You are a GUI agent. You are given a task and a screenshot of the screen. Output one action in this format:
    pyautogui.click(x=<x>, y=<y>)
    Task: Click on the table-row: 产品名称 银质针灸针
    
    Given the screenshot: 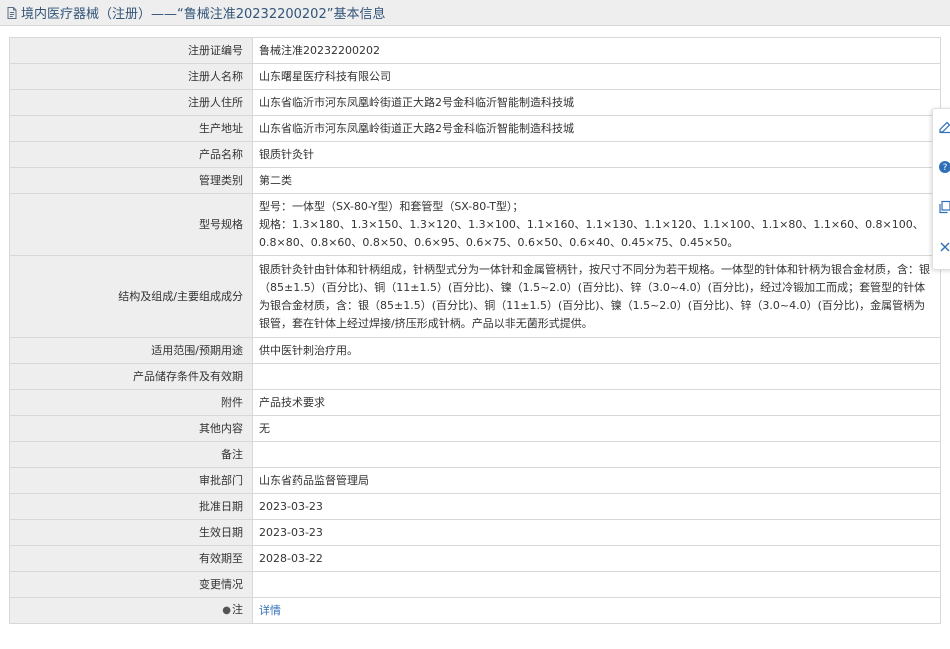 What is the action you would take?
    pyautogui.click(x=475, y=154)
    